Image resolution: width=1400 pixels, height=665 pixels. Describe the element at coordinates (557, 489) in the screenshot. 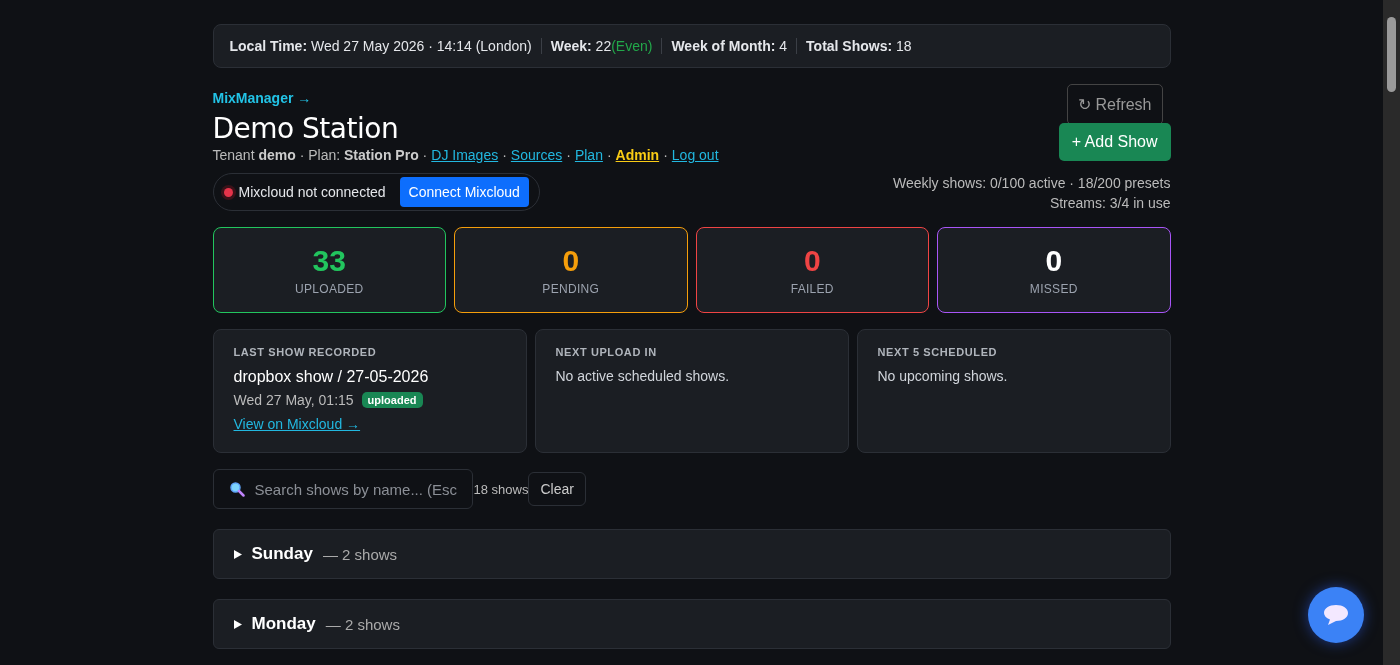

I see `clear-button: Clear` at that location.